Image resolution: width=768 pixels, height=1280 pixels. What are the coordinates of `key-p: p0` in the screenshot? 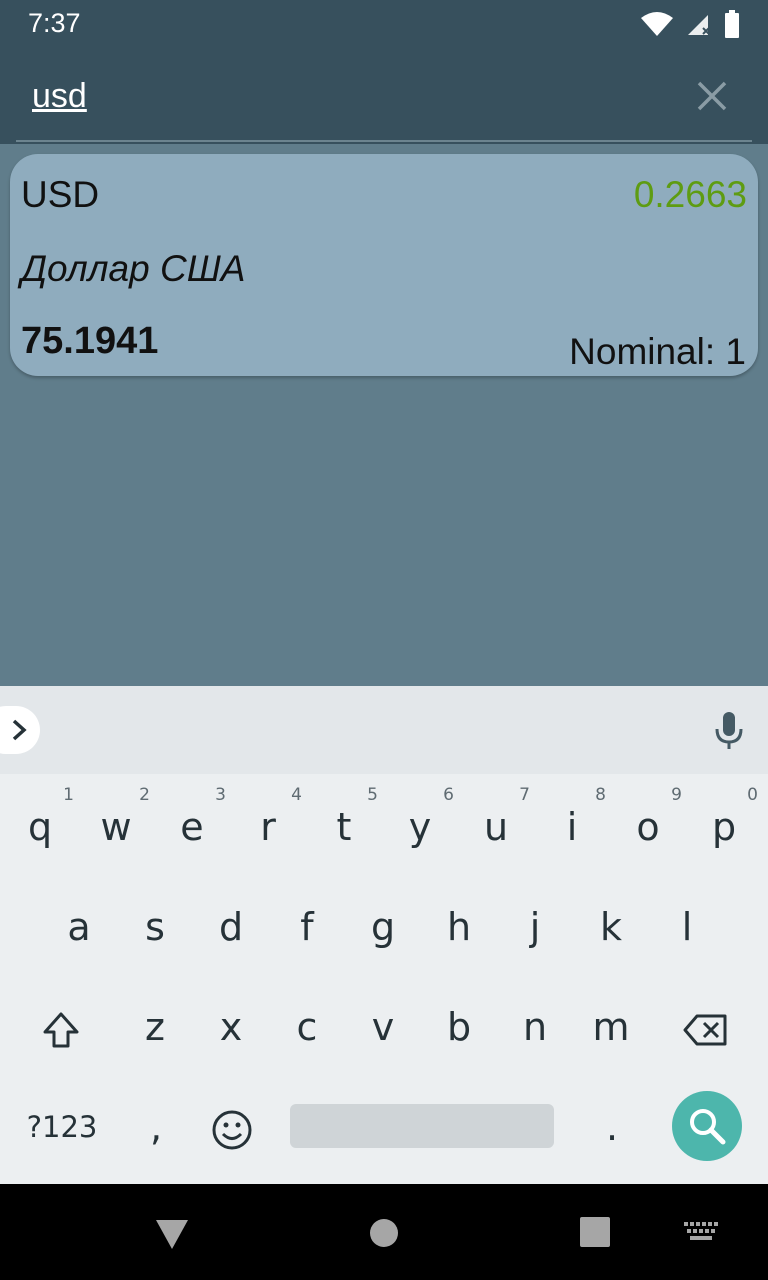 It's located at (724, 826).